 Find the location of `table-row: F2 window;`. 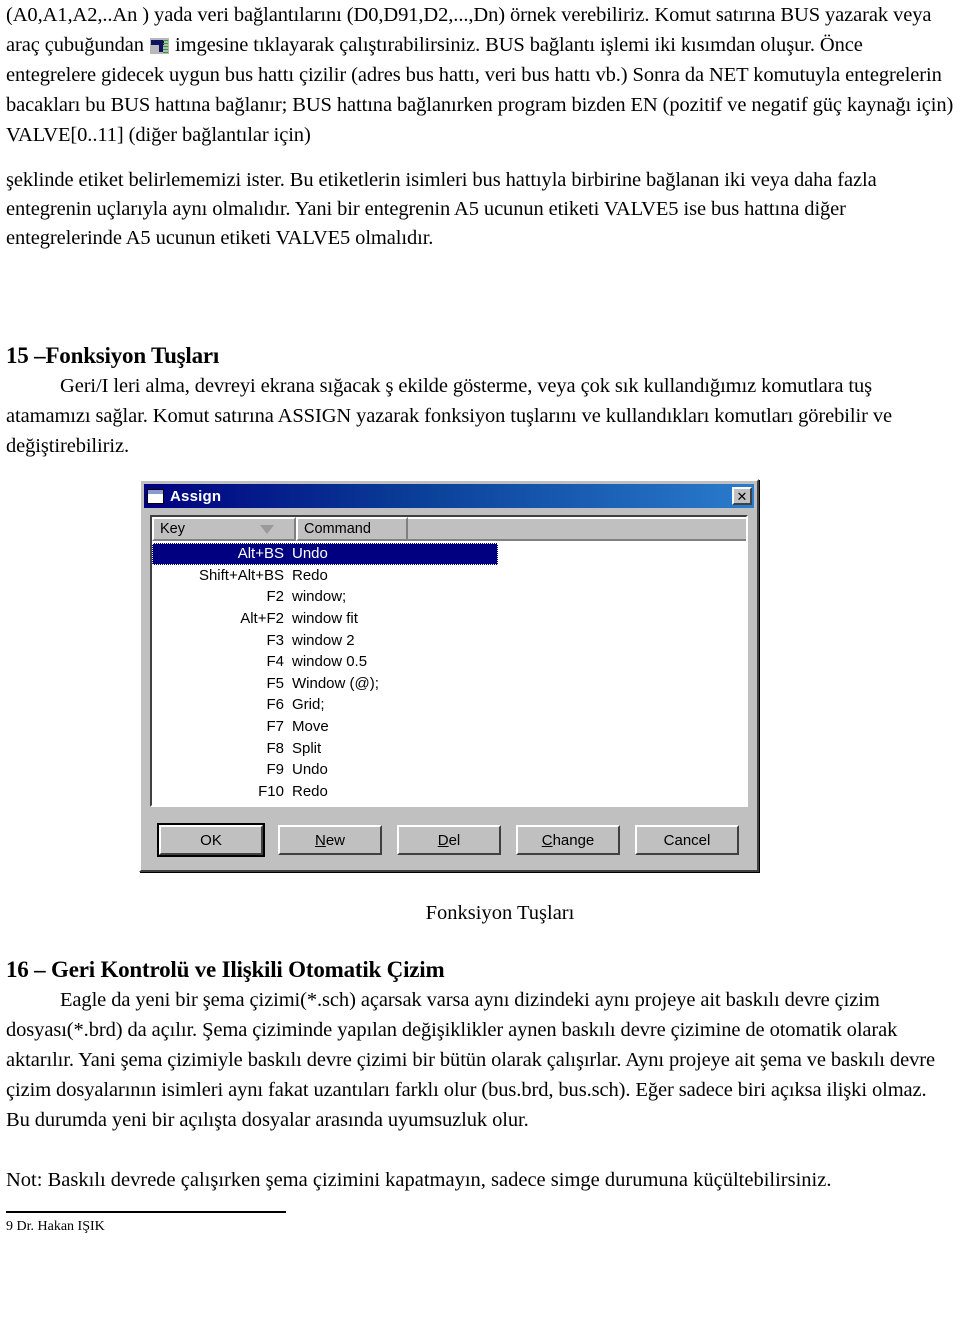

table-row: F2 window; is located at coordinates (449, 597).